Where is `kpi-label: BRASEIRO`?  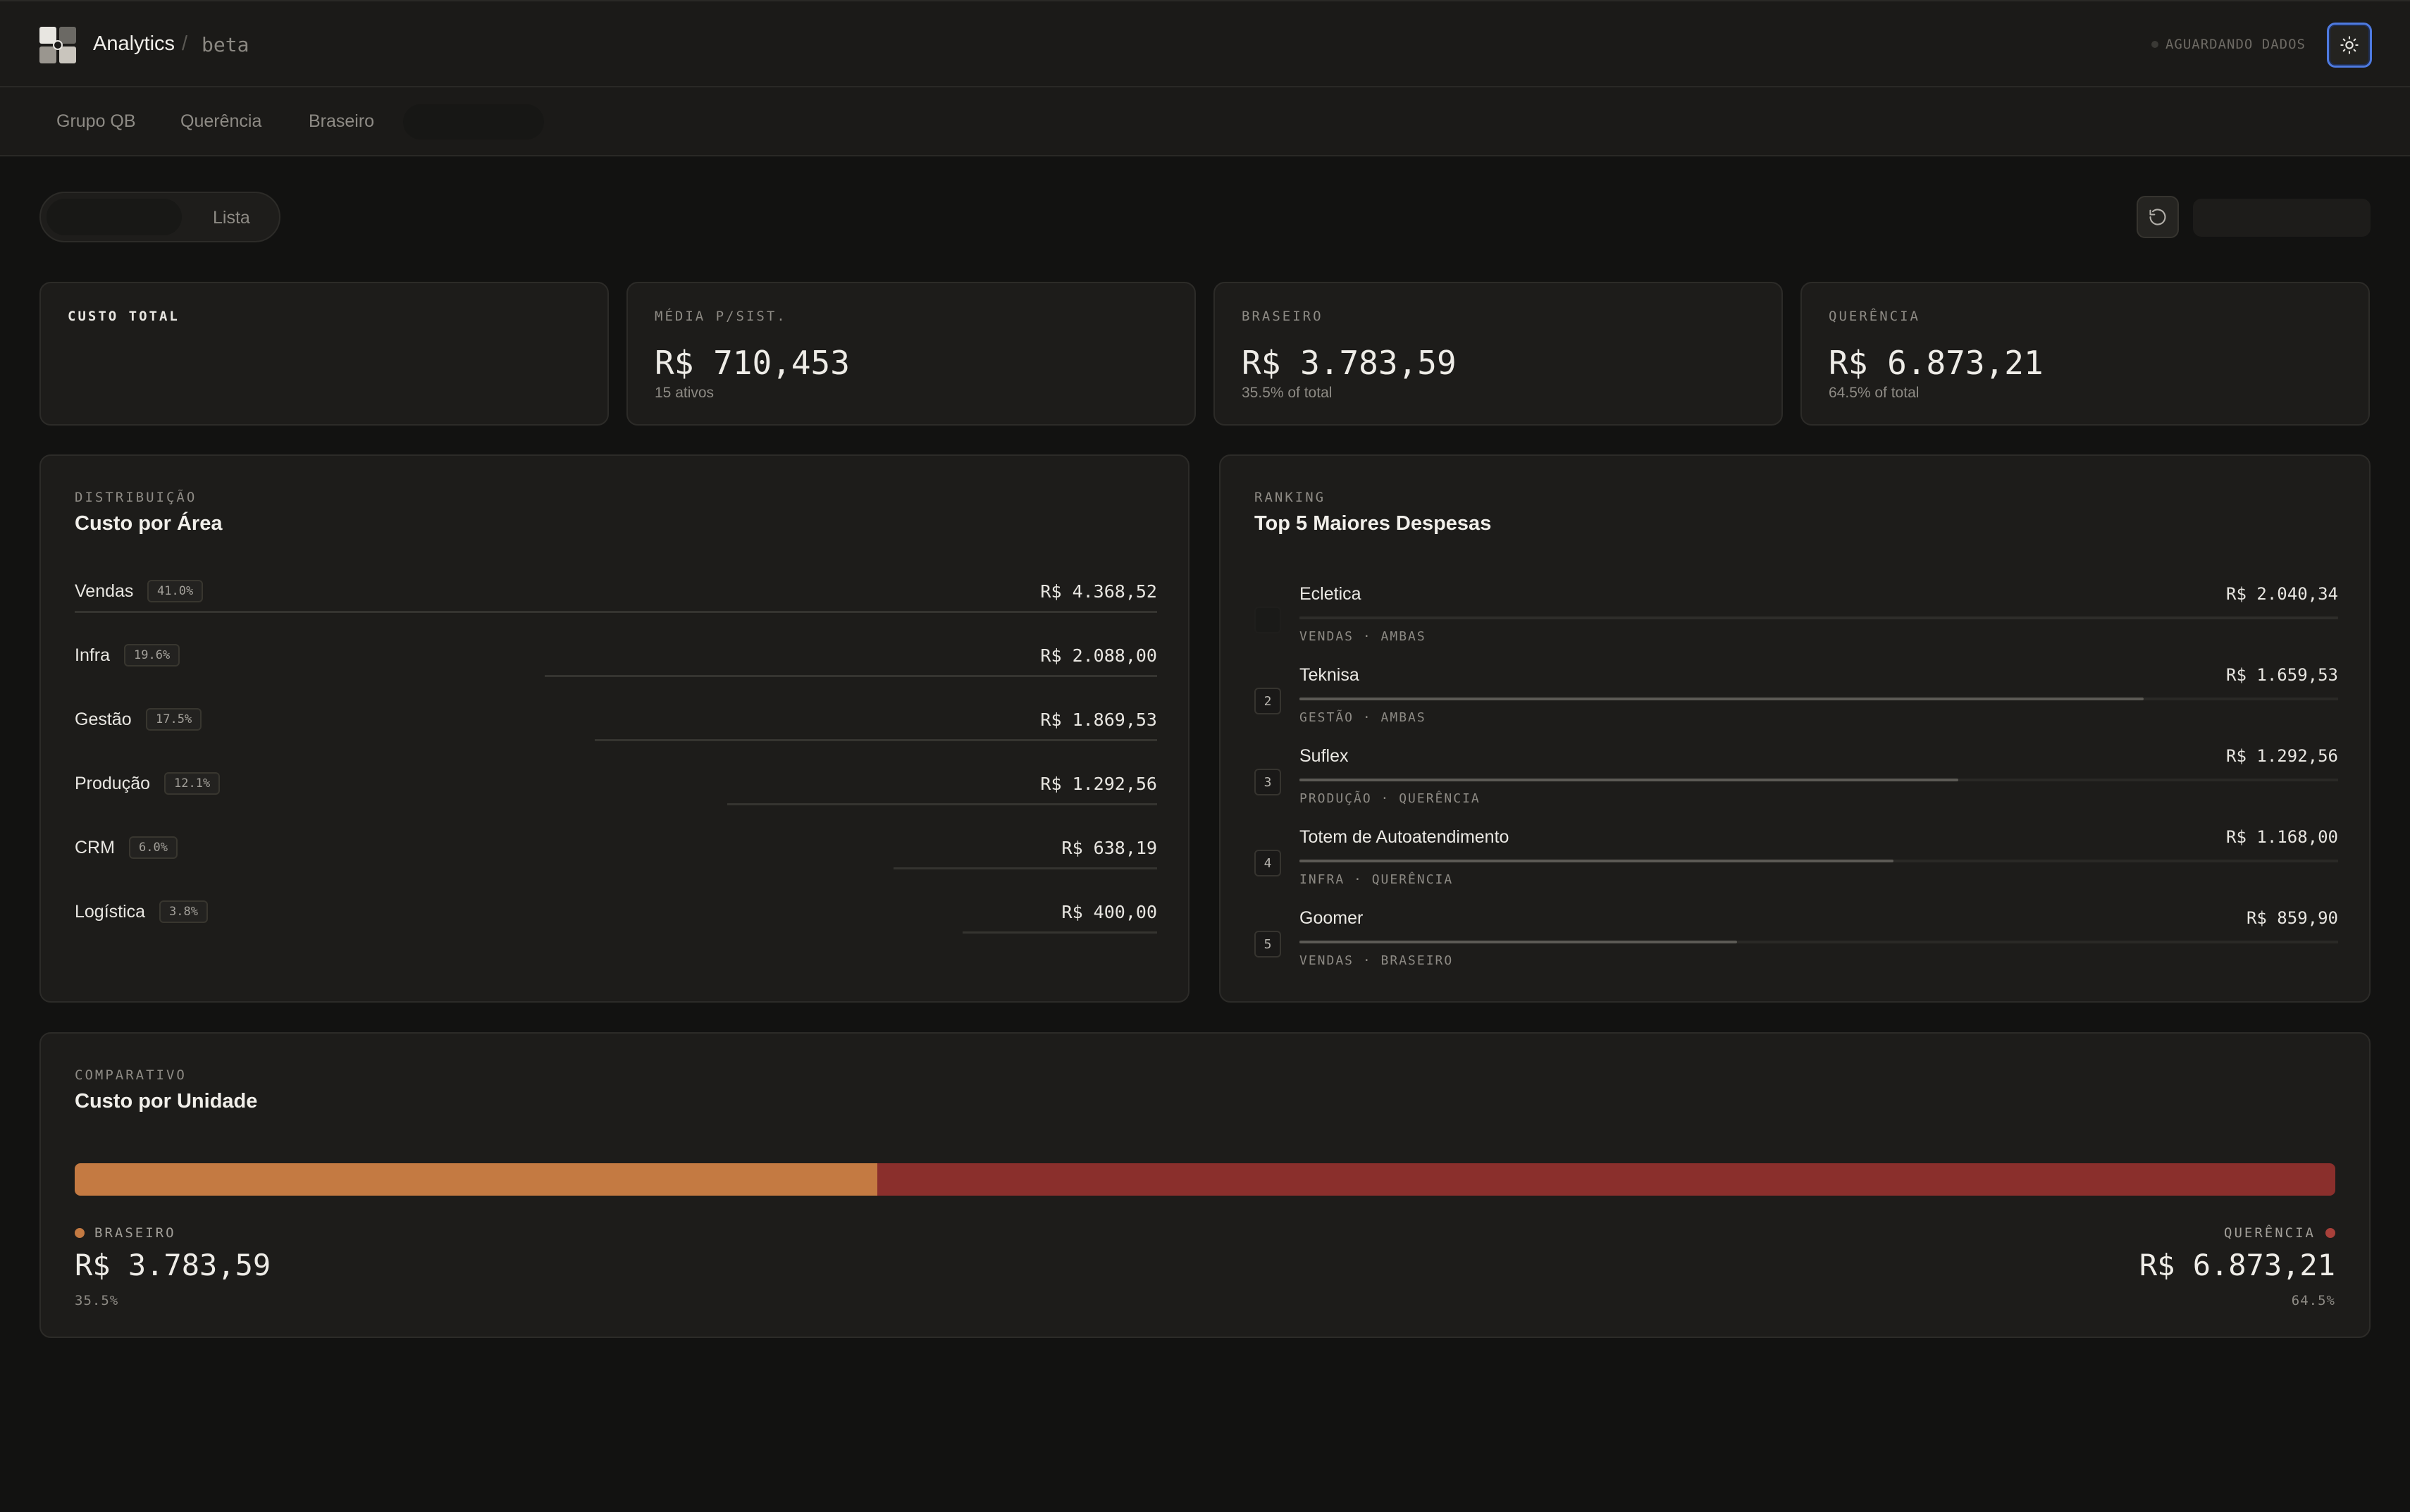
kpi-label: BRASEIRO is located at coordinates (1283, 316).